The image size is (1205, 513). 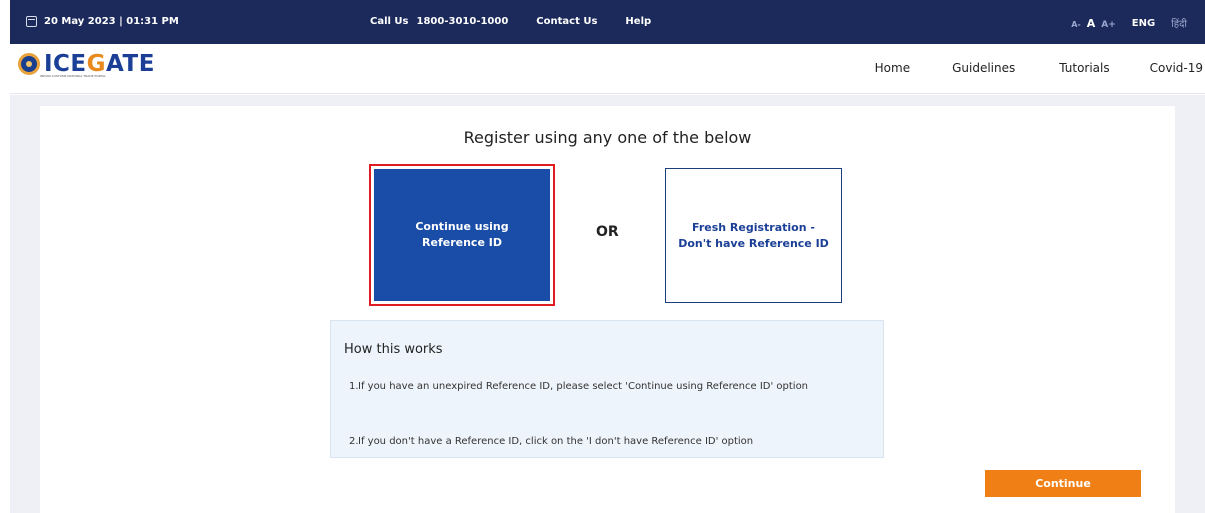 What do you see at coordinates (892, 68) in the screenshot?
I see `nav-home: Home` at bounding box center [892, 68].